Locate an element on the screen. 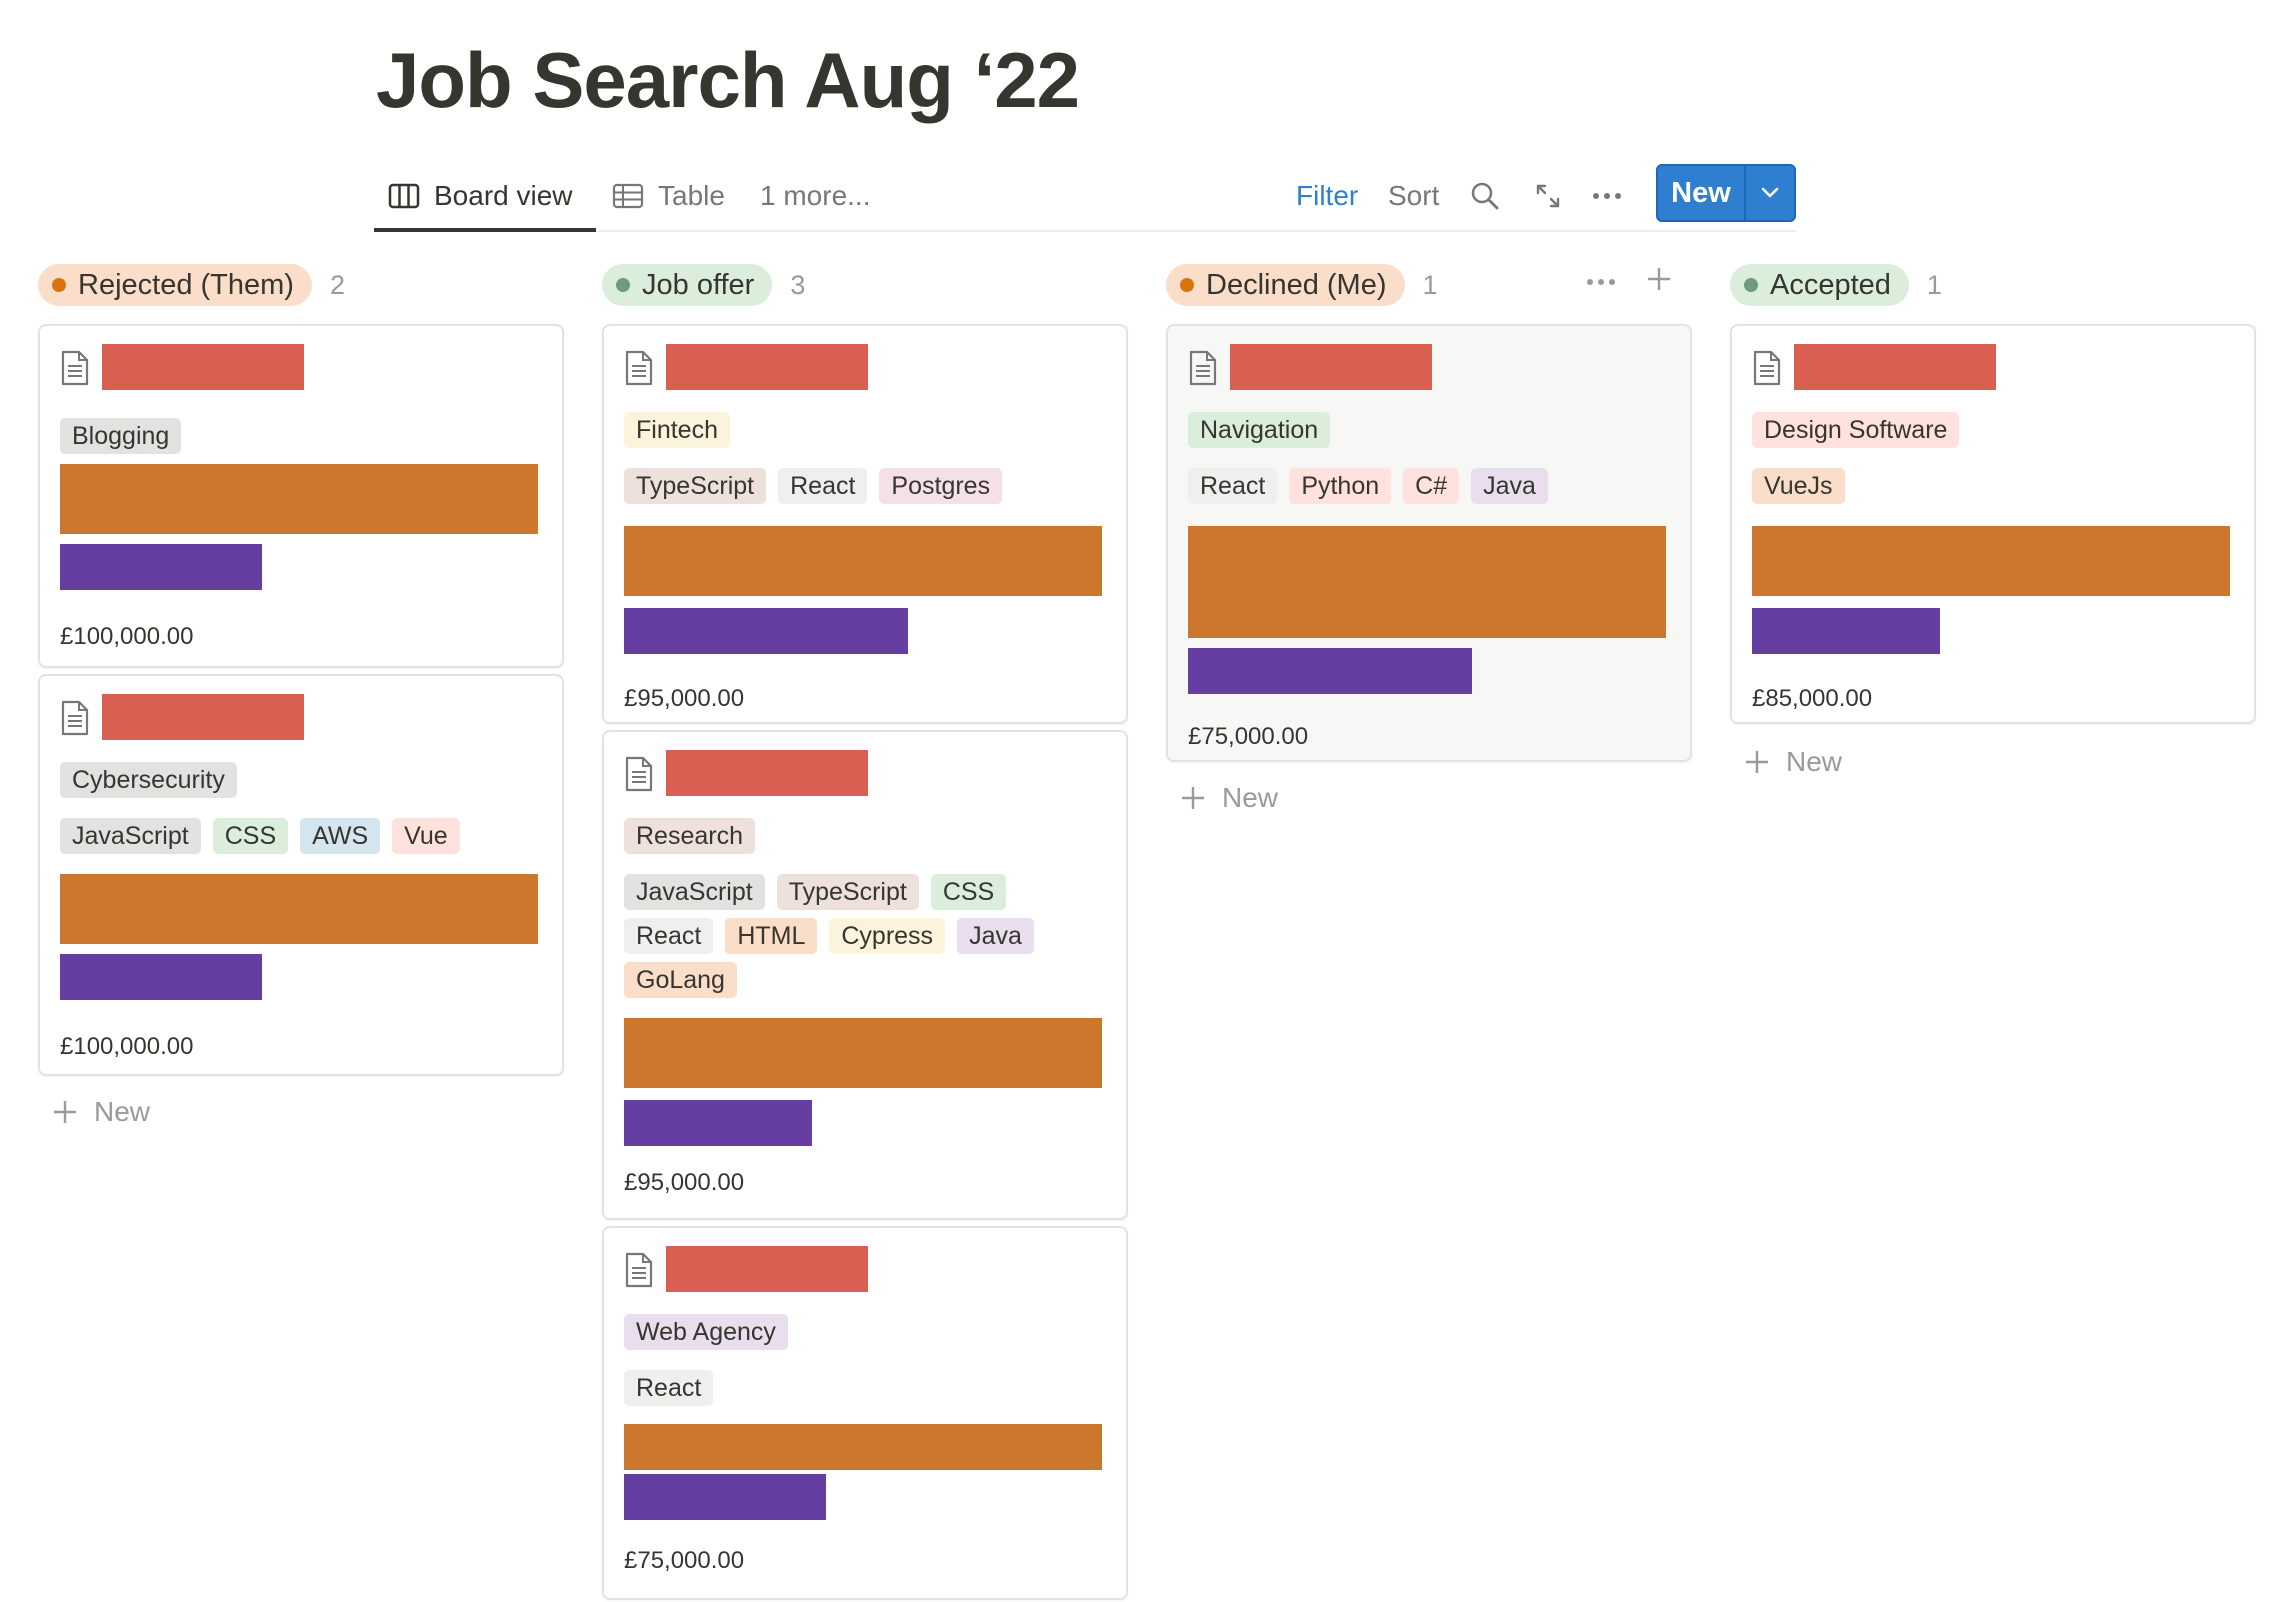 This screenshot has width=2272, height=1602. tag-row: React Python C# Java is located at coordinates (1368, 486).